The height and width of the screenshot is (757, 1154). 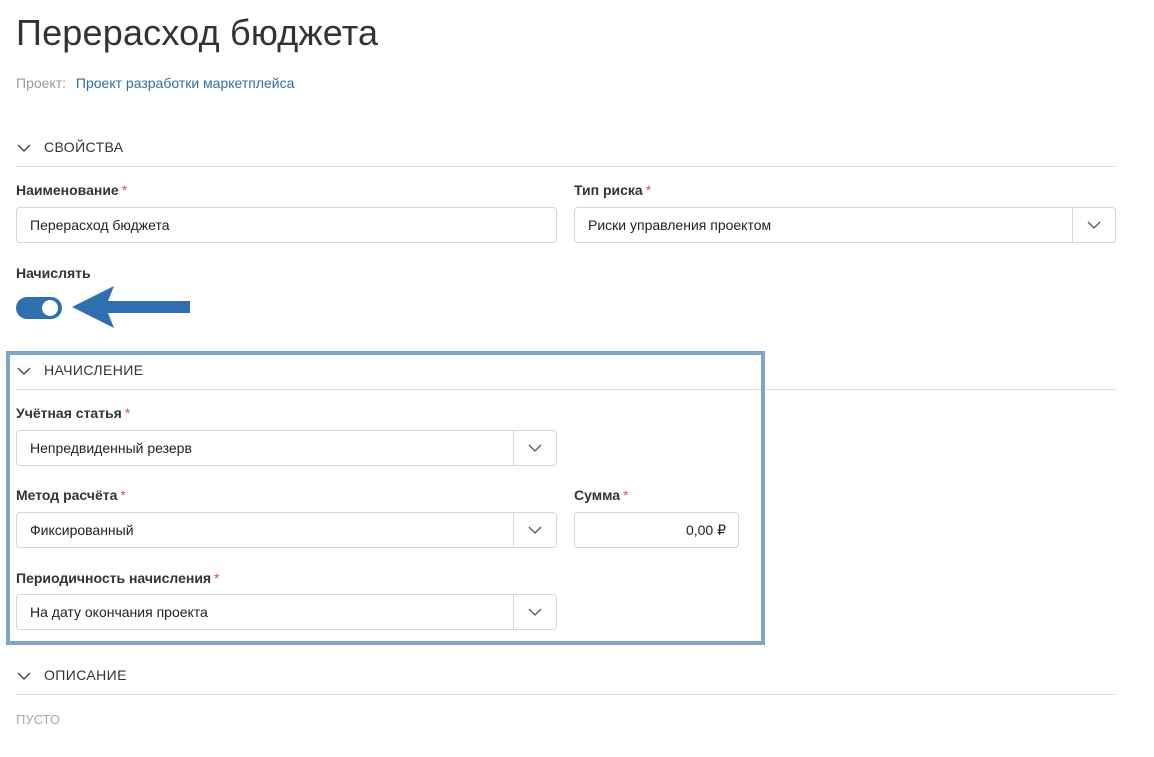 I want to click on section-description-header: ОПИСАНИЕ, so click(x=566, y=680).